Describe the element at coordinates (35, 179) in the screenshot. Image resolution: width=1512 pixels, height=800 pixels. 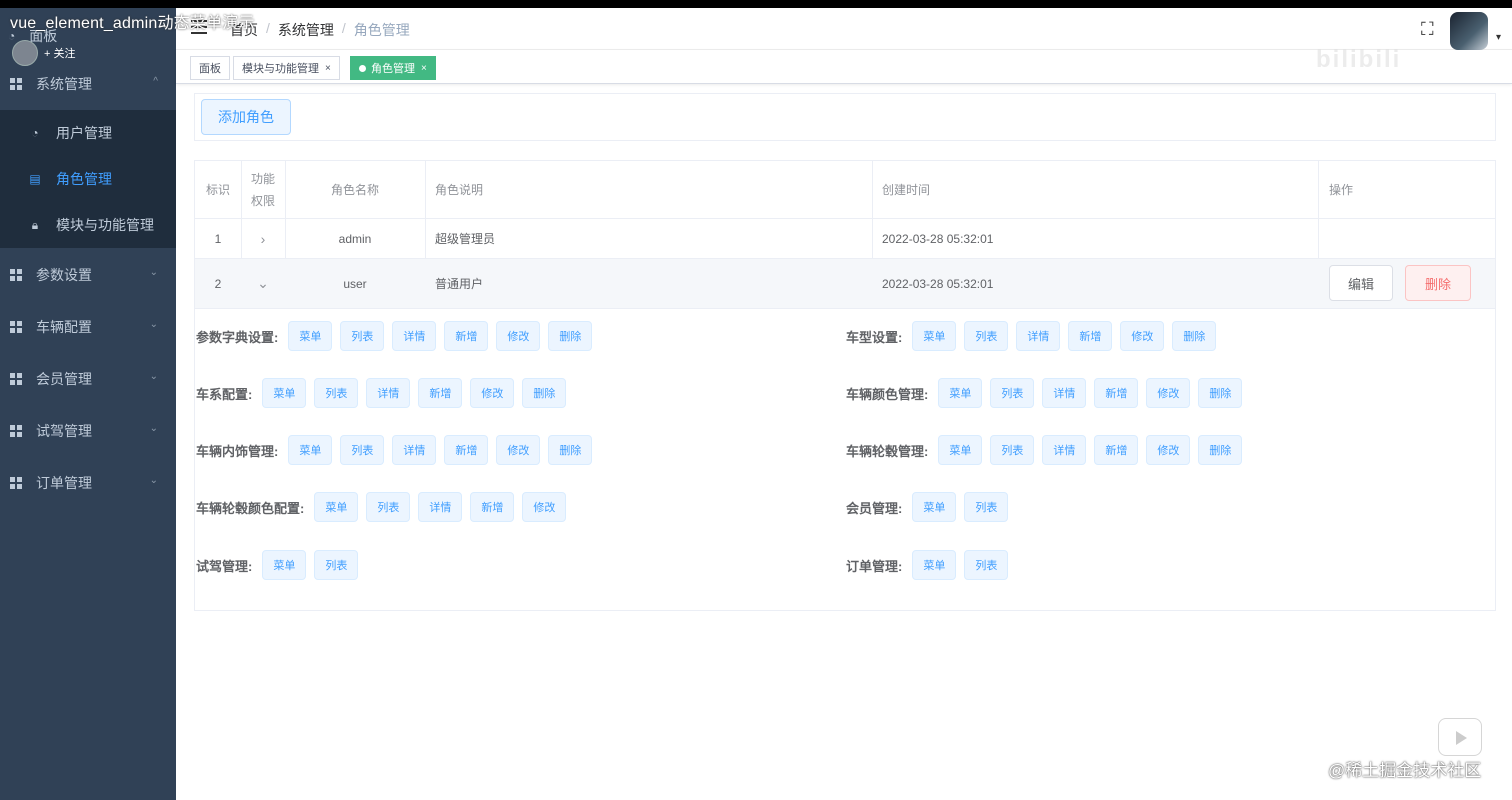
I see `document-icon: ▤` at that location.